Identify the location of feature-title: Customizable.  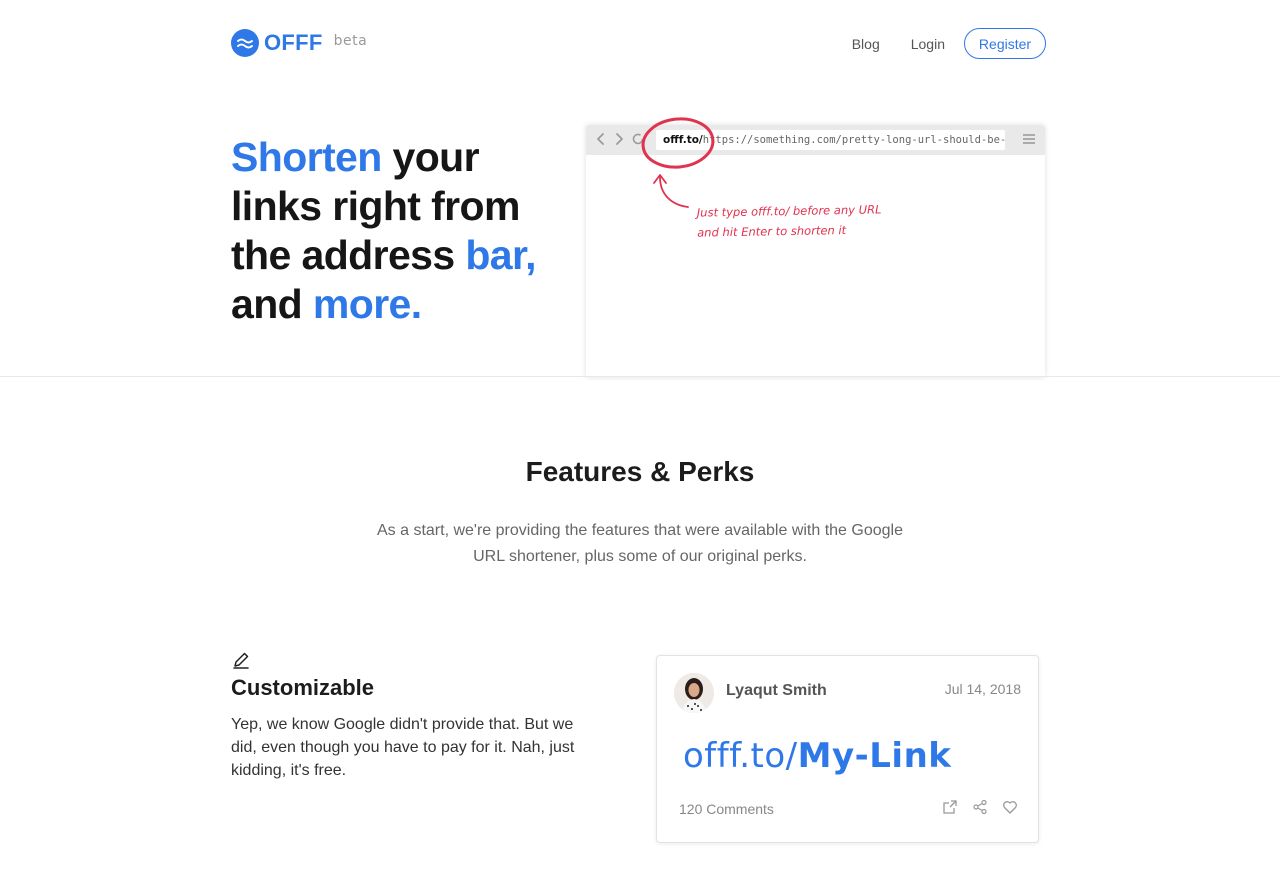
(303, 687).